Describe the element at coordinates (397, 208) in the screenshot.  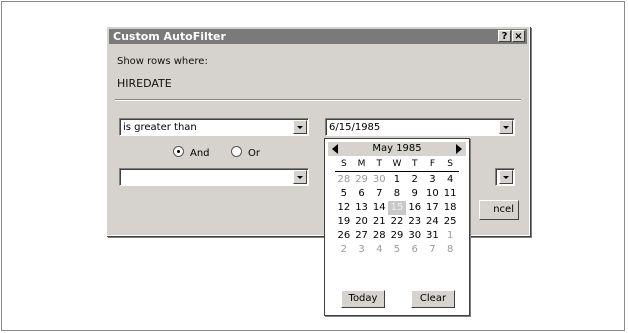
I see `calendar-day-selected: 15` at that location.